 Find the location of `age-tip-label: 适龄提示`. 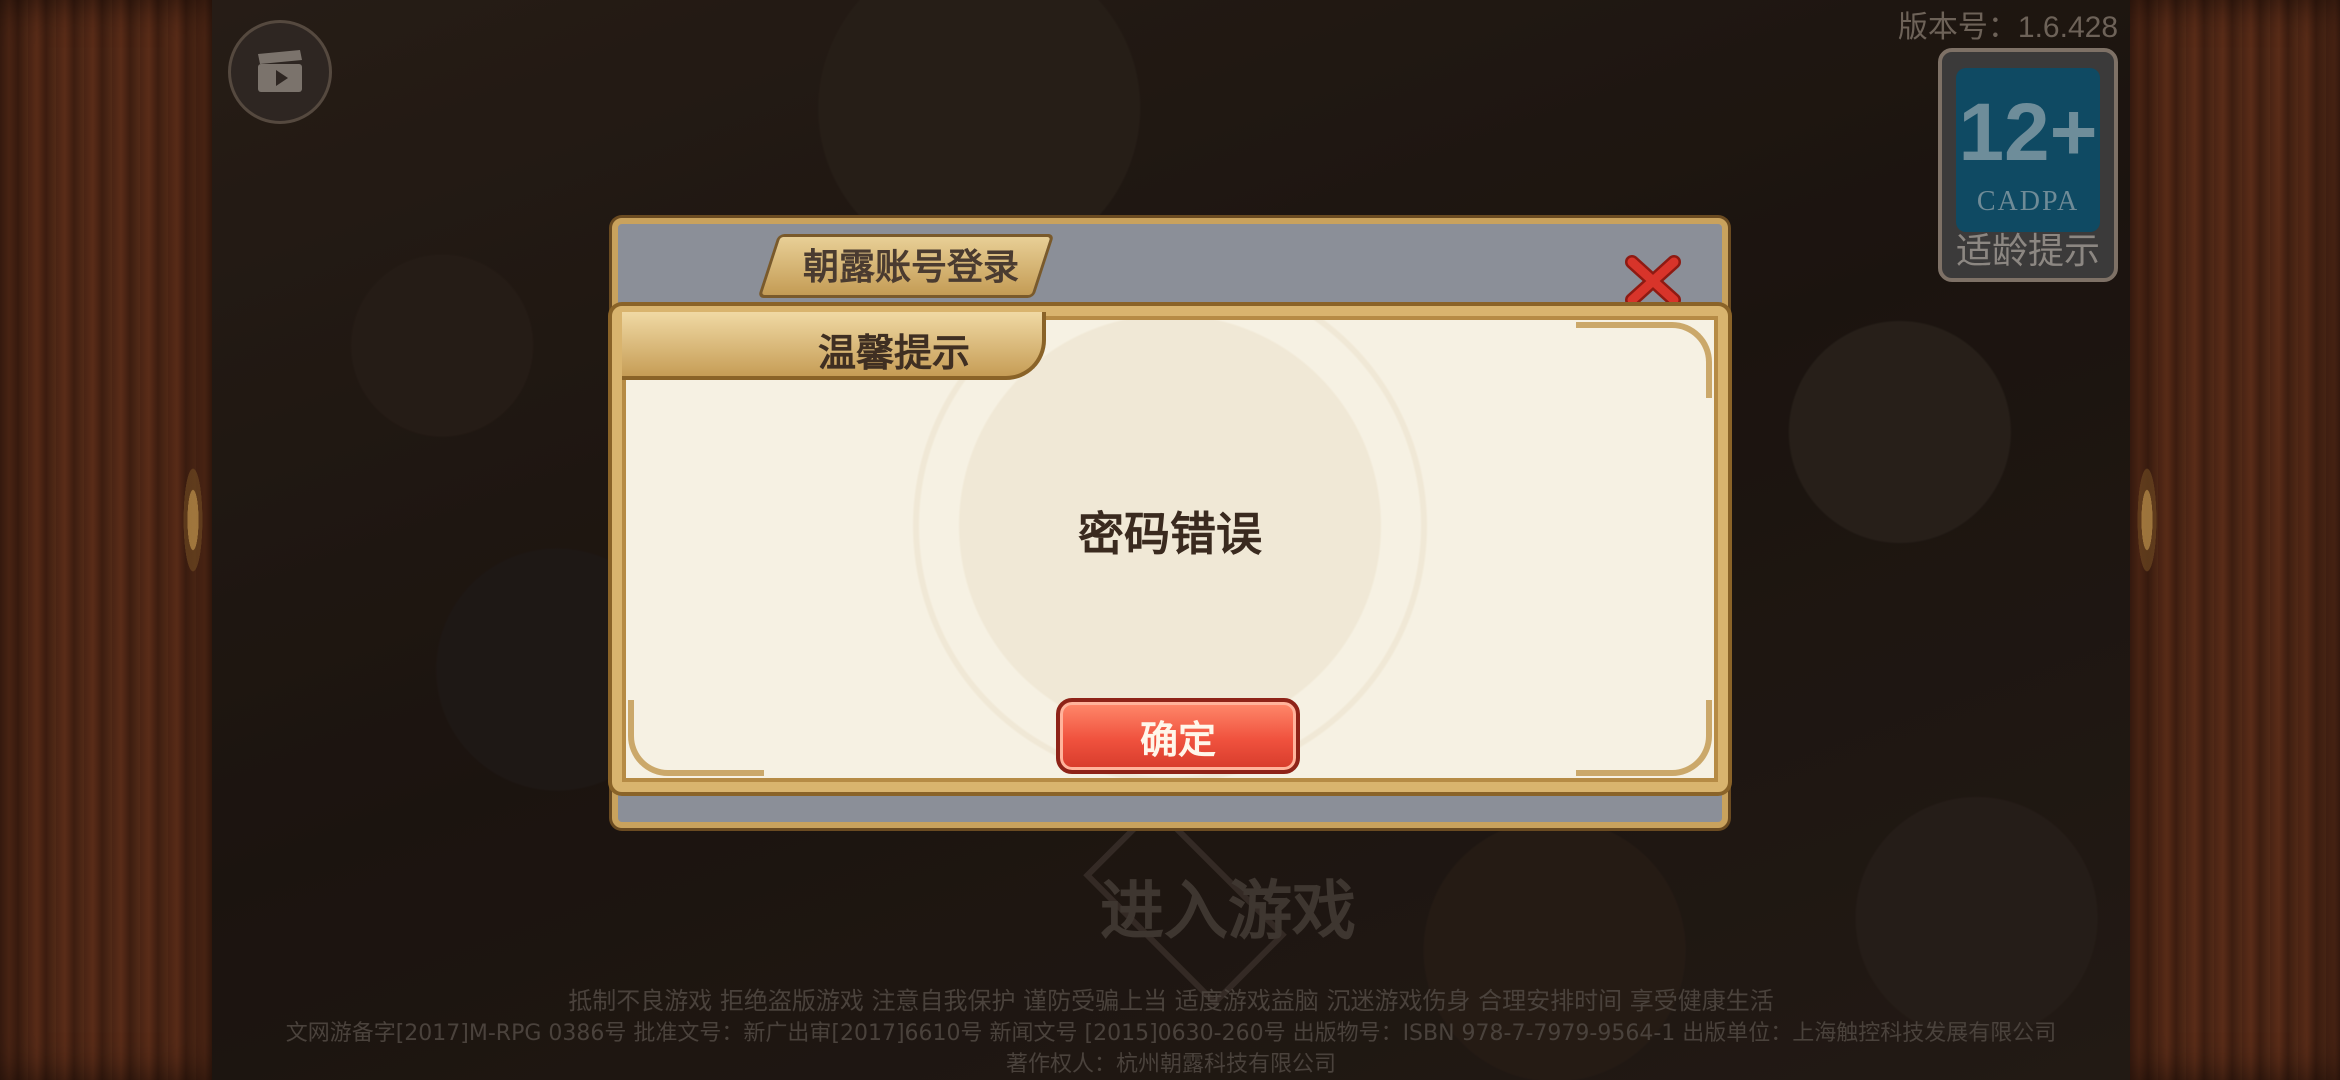

age-tip-label: 适龄提示 is located at coordinates (2027, 251).